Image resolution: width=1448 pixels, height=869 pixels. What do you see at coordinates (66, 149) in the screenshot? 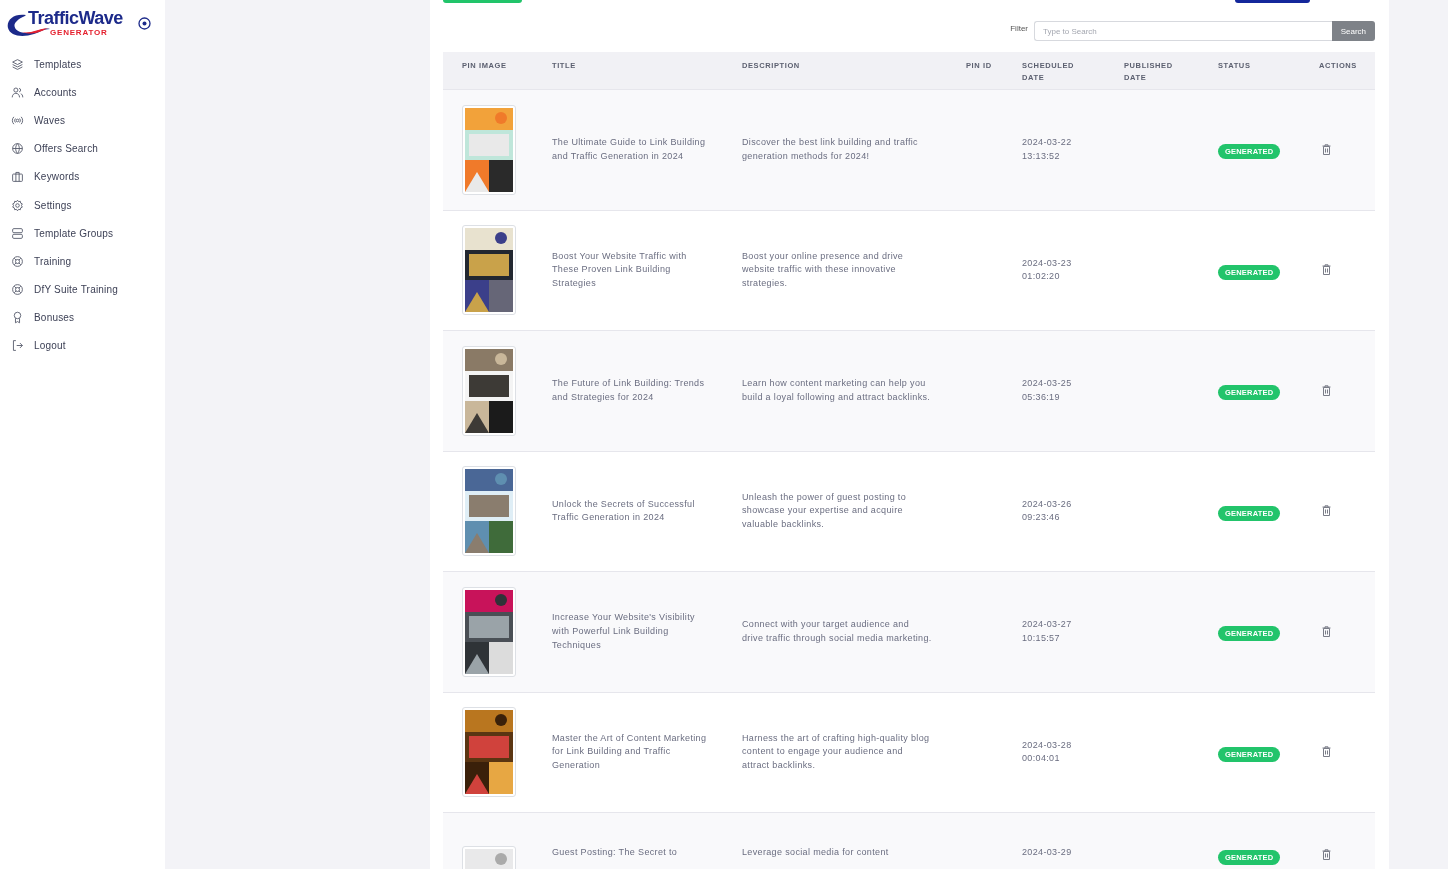
I see `sidebar-item: Offers Search` at bounding box center [66, 149].